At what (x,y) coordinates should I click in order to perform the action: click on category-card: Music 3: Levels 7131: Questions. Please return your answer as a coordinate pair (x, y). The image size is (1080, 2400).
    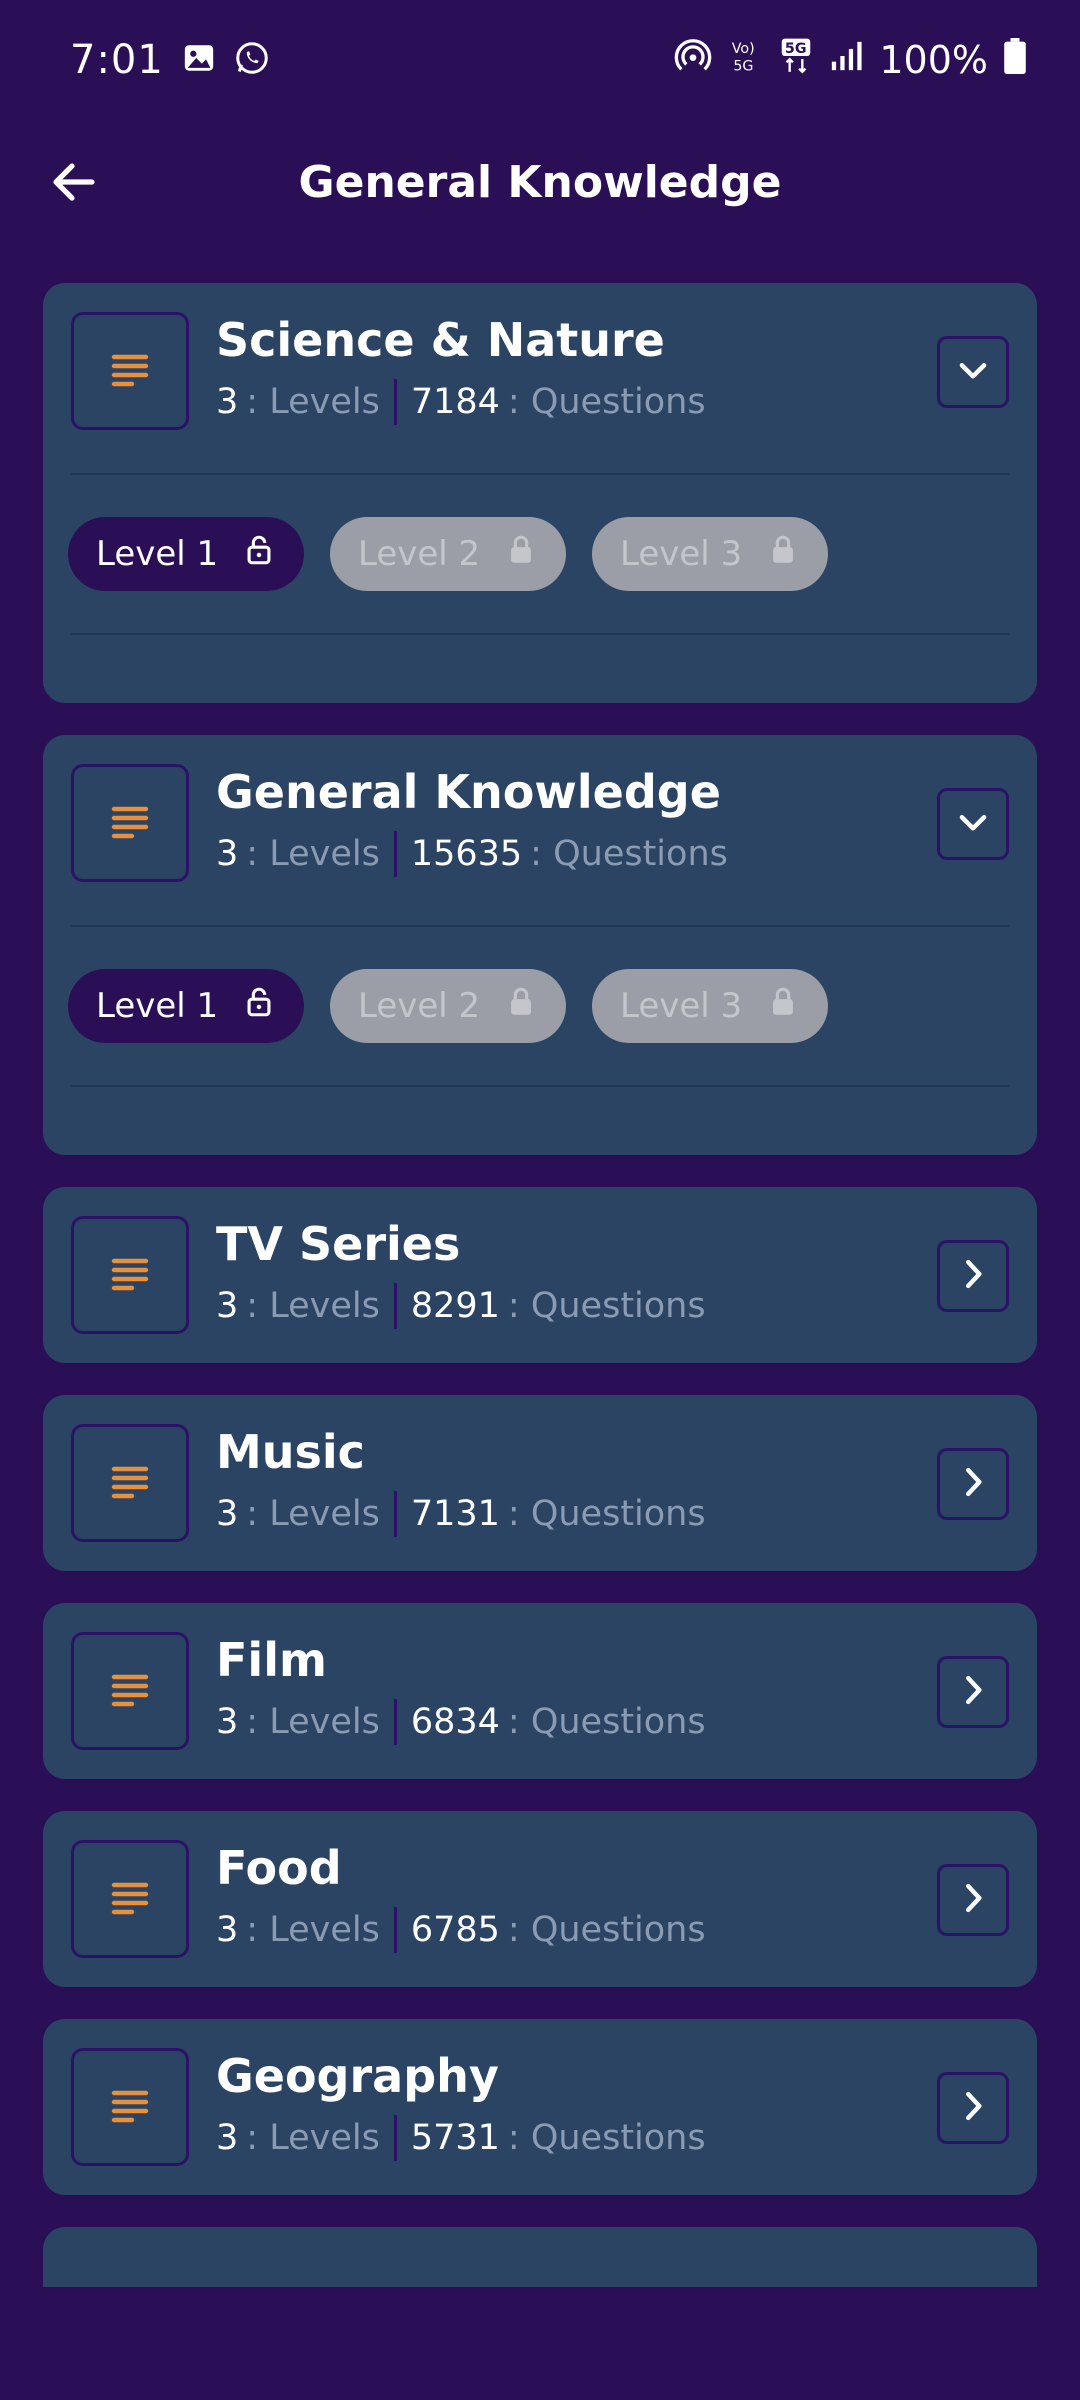
    Looking at the image, I should click on (540, 1483).